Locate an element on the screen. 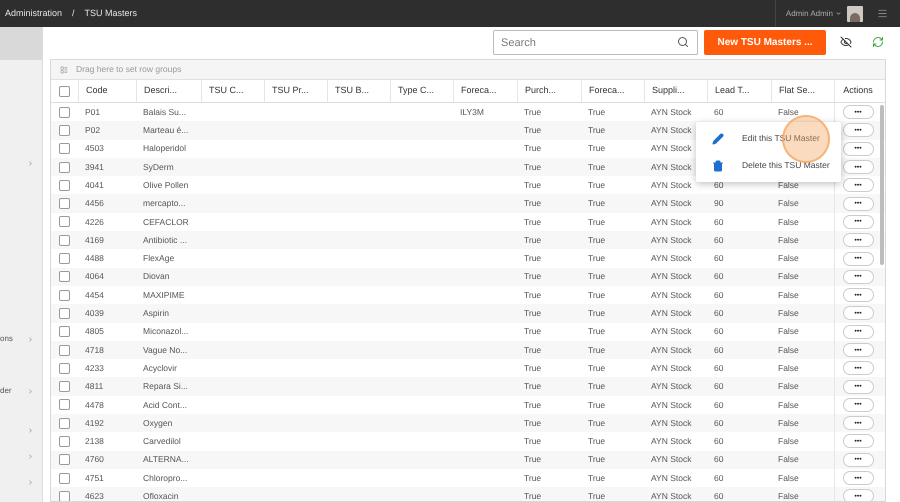 This screenshot has height=502, width=900. table-cell: P01 is located at coordinates (92, 111).